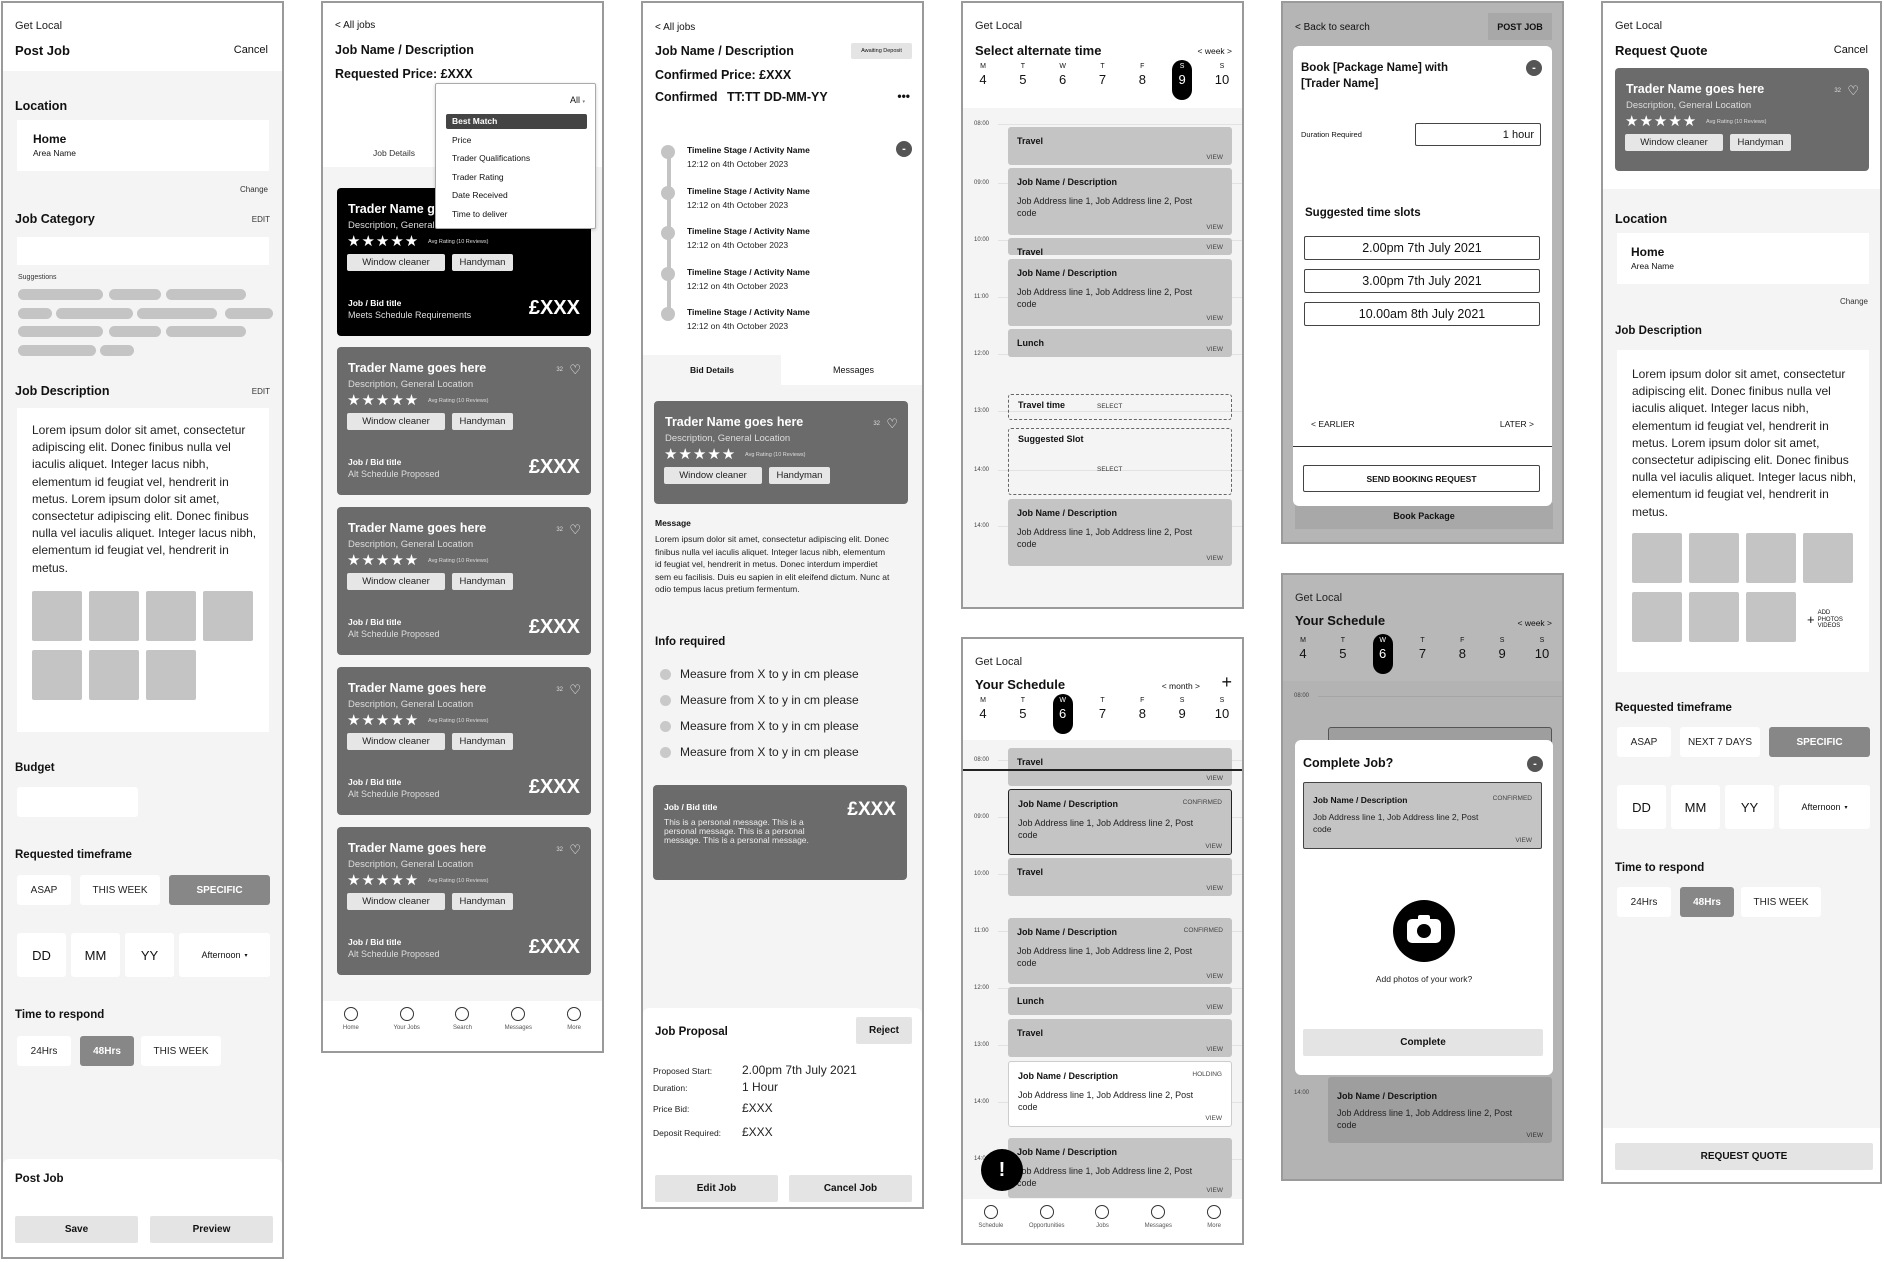 The width and height of the screenshot is (1884, 1262). Describe the element at coordinates (1424, 516) in the screenshot. I see `book-package-button: Book Package` at that location.